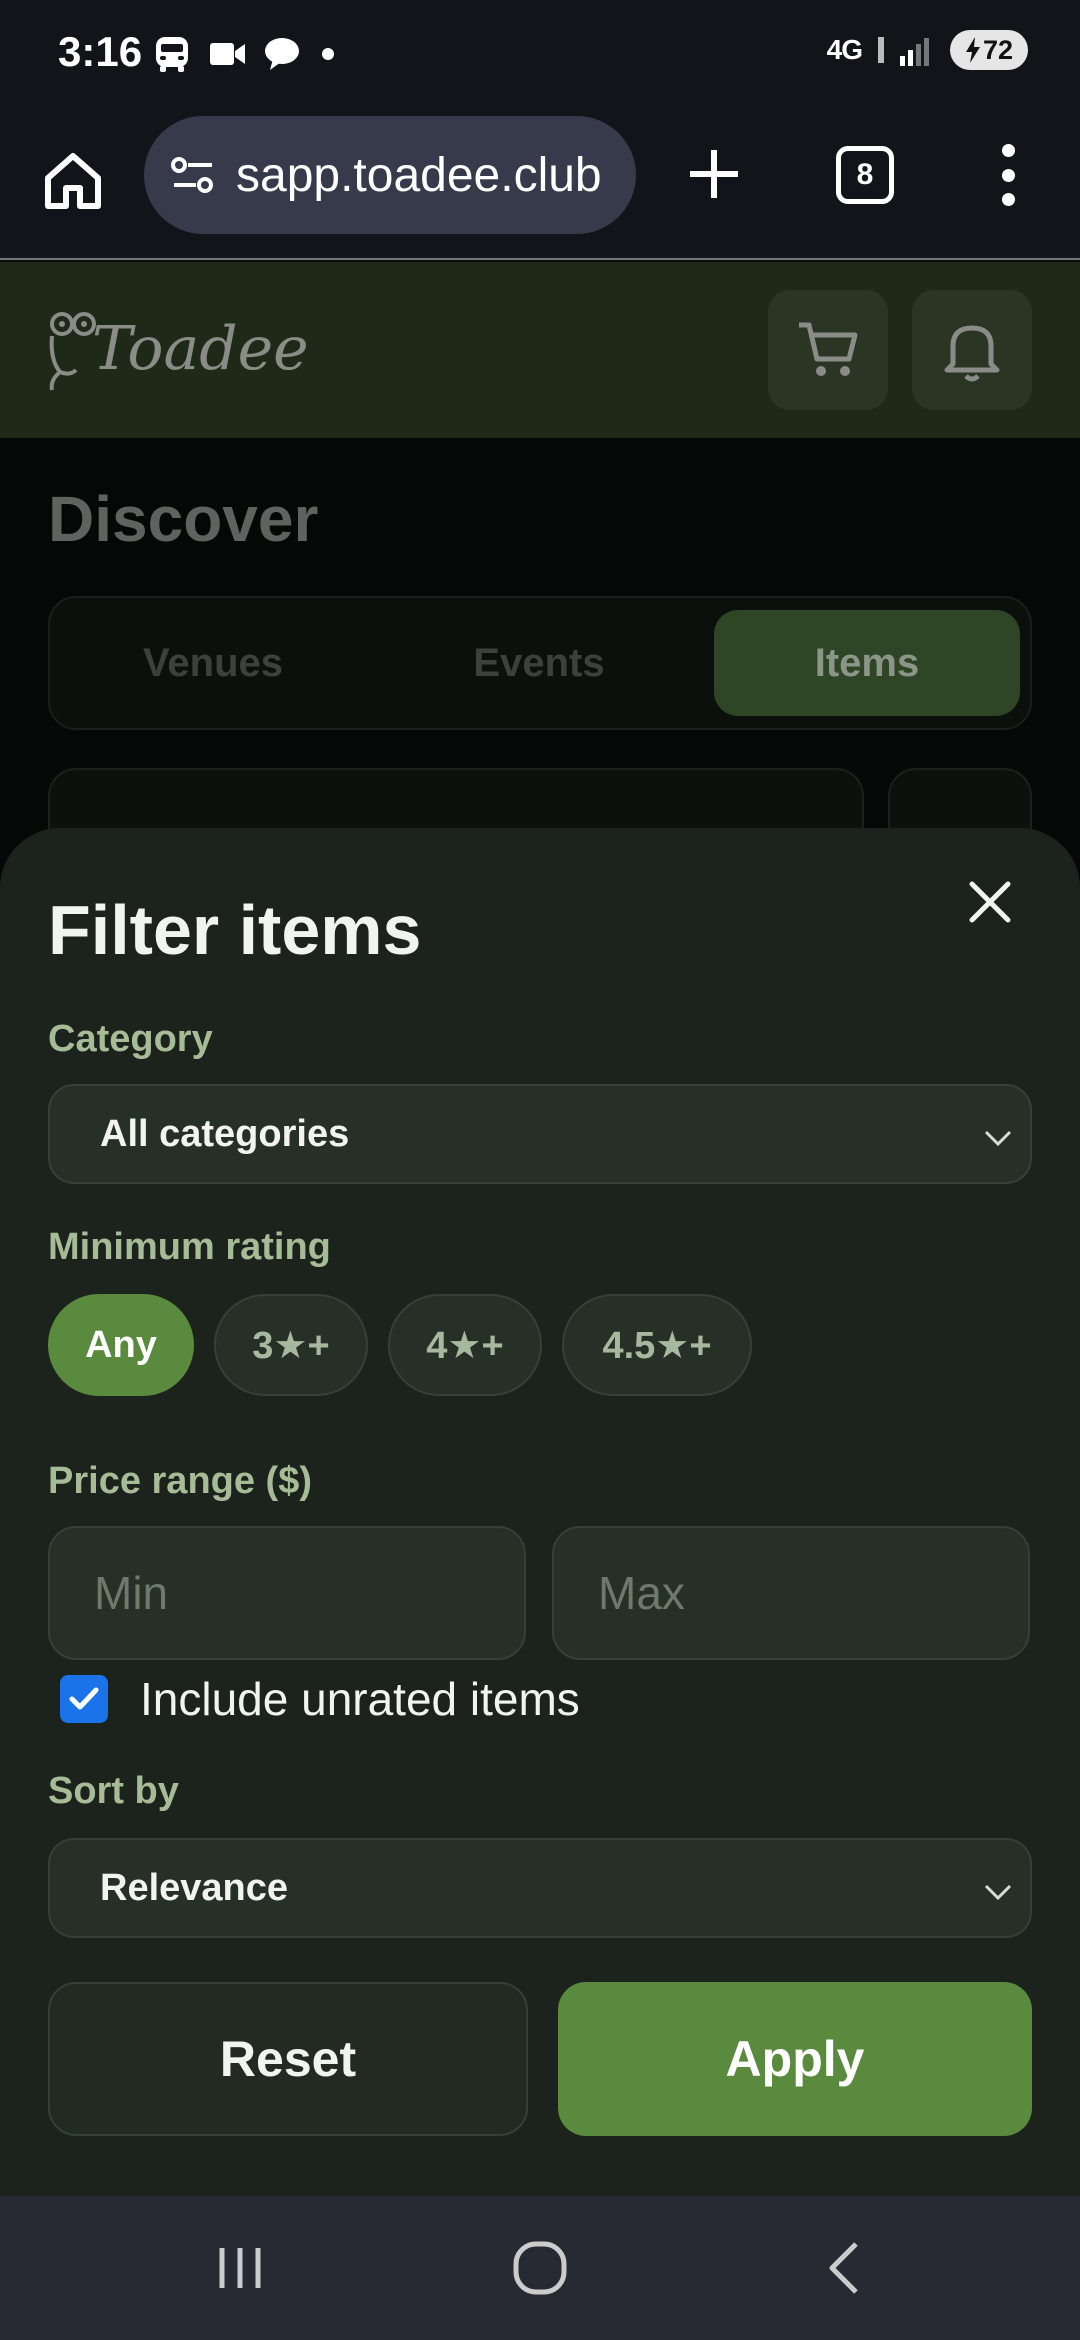 This screenshot has height=2340, width=1080. I want to click on rating-chip-4: 4★+, so click(465, 1345).